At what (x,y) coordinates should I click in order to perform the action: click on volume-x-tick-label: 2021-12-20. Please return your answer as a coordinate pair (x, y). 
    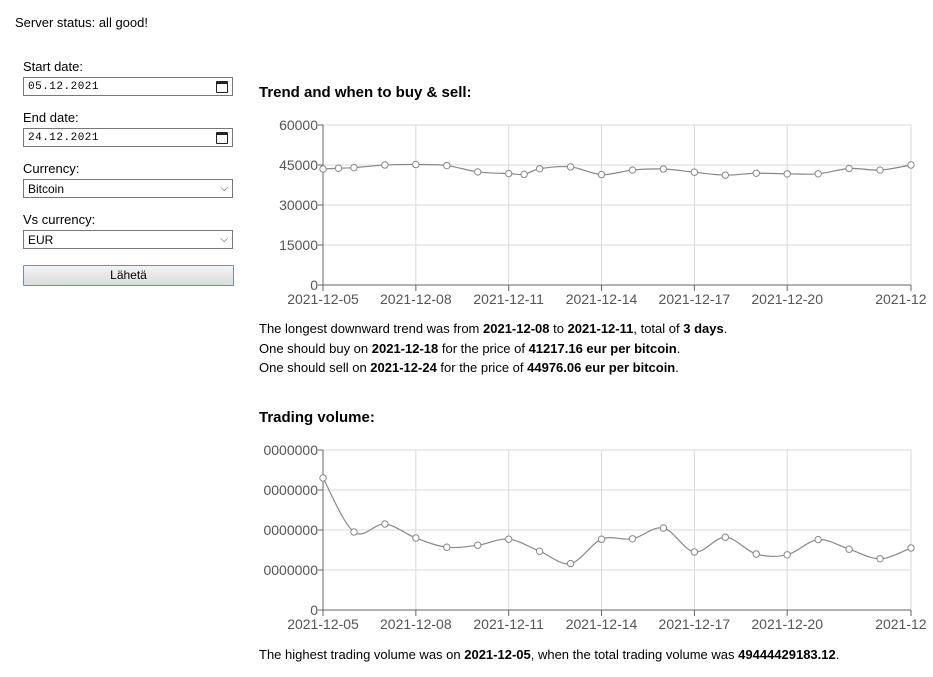
    Looking at the image, I should click on (787, 624).